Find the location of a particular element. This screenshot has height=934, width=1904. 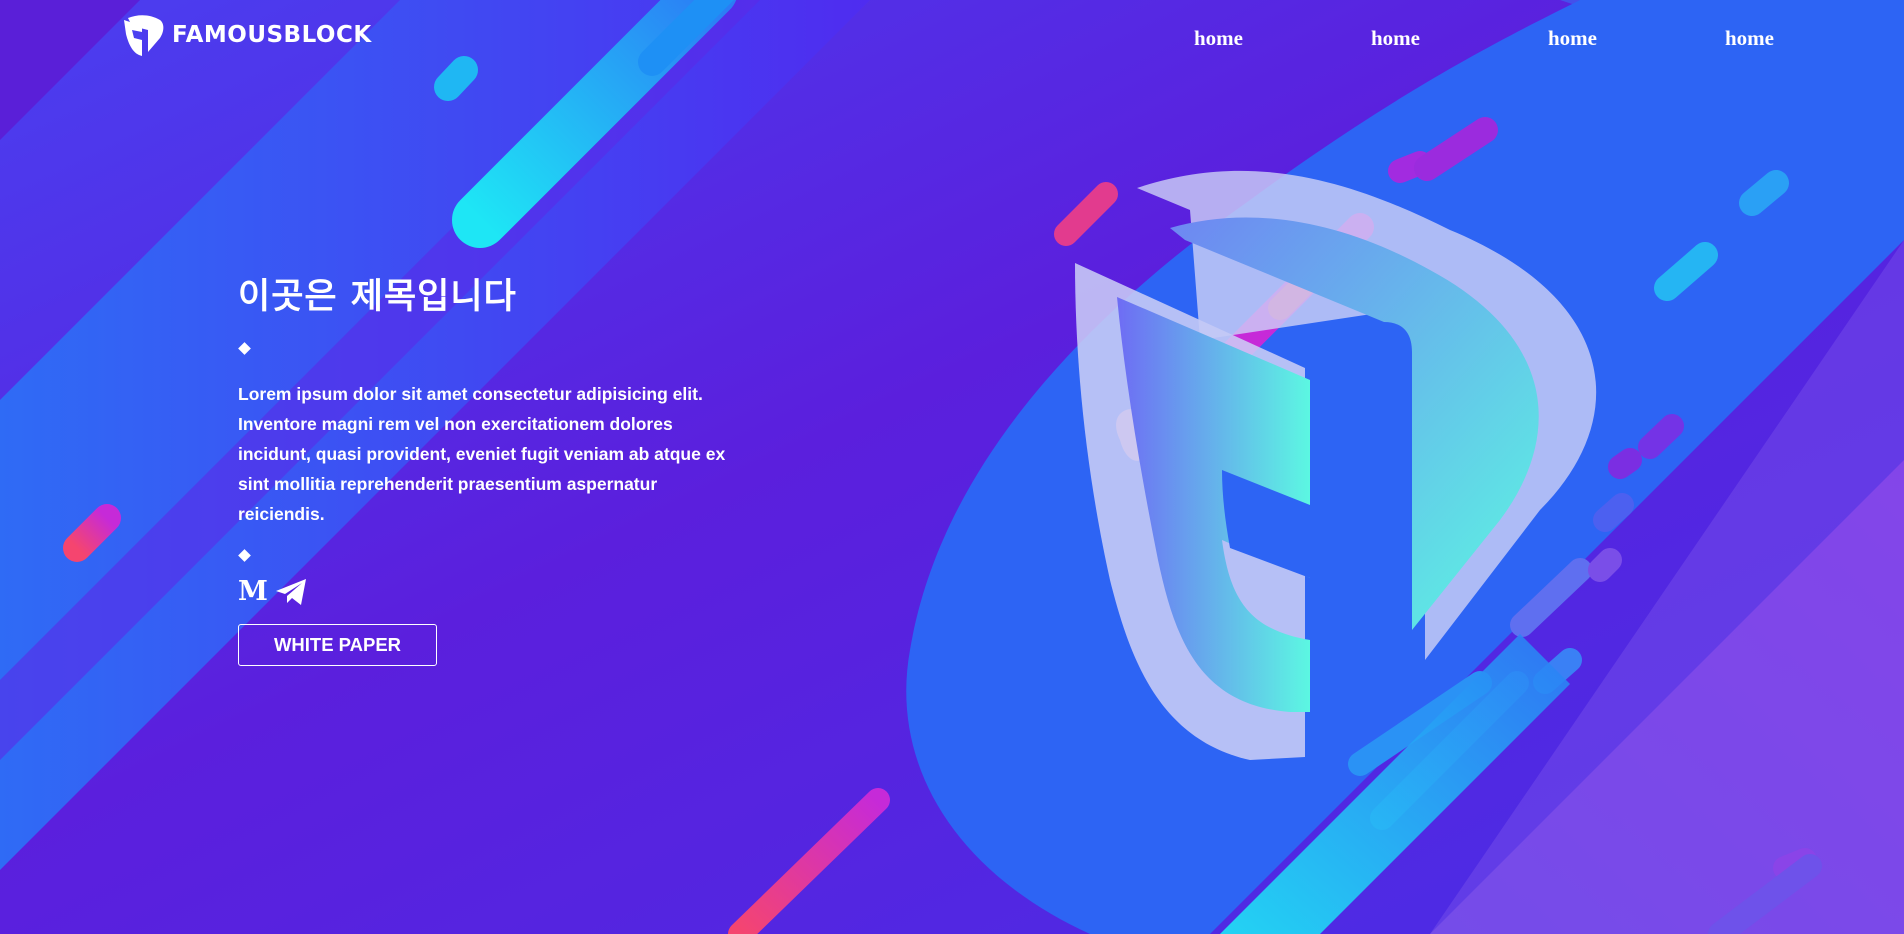

logo-f-icon is located at coordinates (144, 35).